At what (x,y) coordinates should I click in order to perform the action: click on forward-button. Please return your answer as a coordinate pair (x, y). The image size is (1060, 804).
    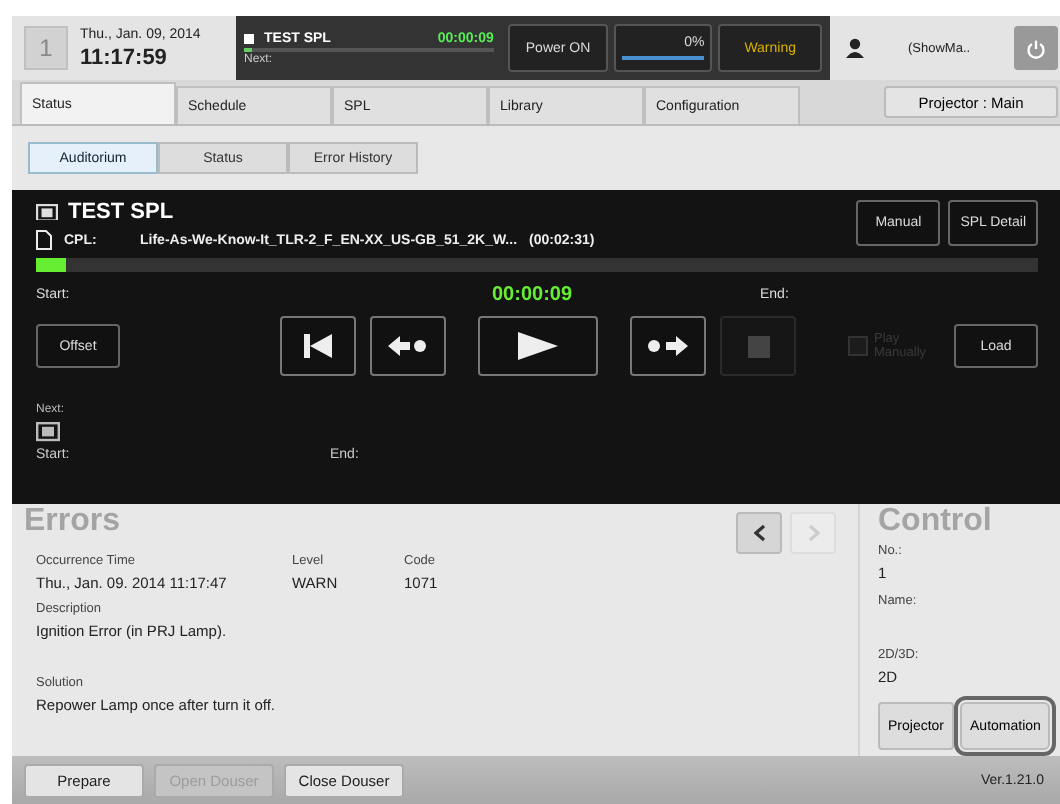
    Looking at the image, I should click on (668, 346).